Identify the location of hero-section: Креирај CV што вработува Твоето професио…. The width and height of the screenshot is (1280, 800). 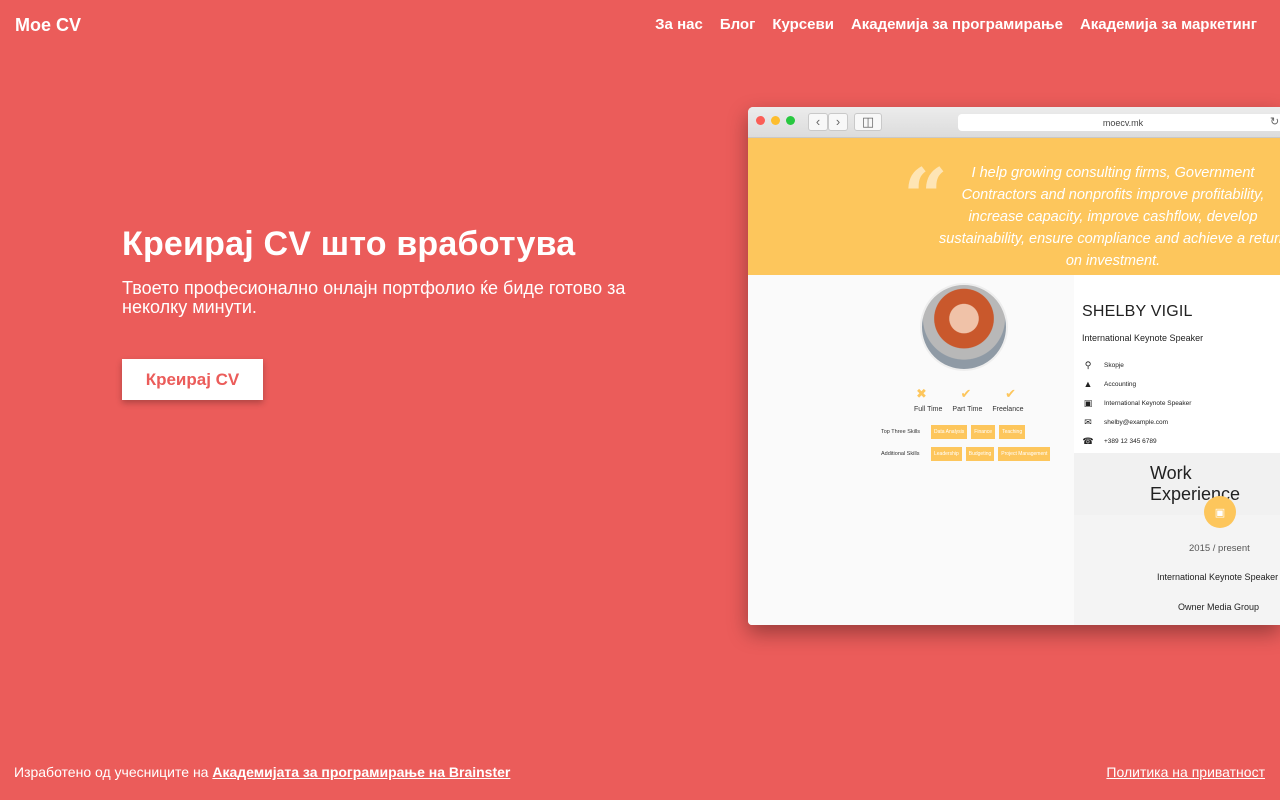
(382, 270).